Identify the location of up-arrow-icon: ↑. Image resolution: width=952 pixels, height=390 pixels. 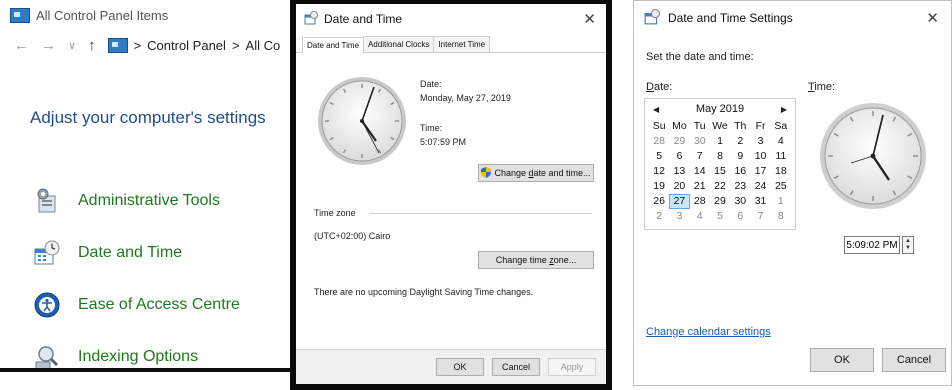
(92, 45).